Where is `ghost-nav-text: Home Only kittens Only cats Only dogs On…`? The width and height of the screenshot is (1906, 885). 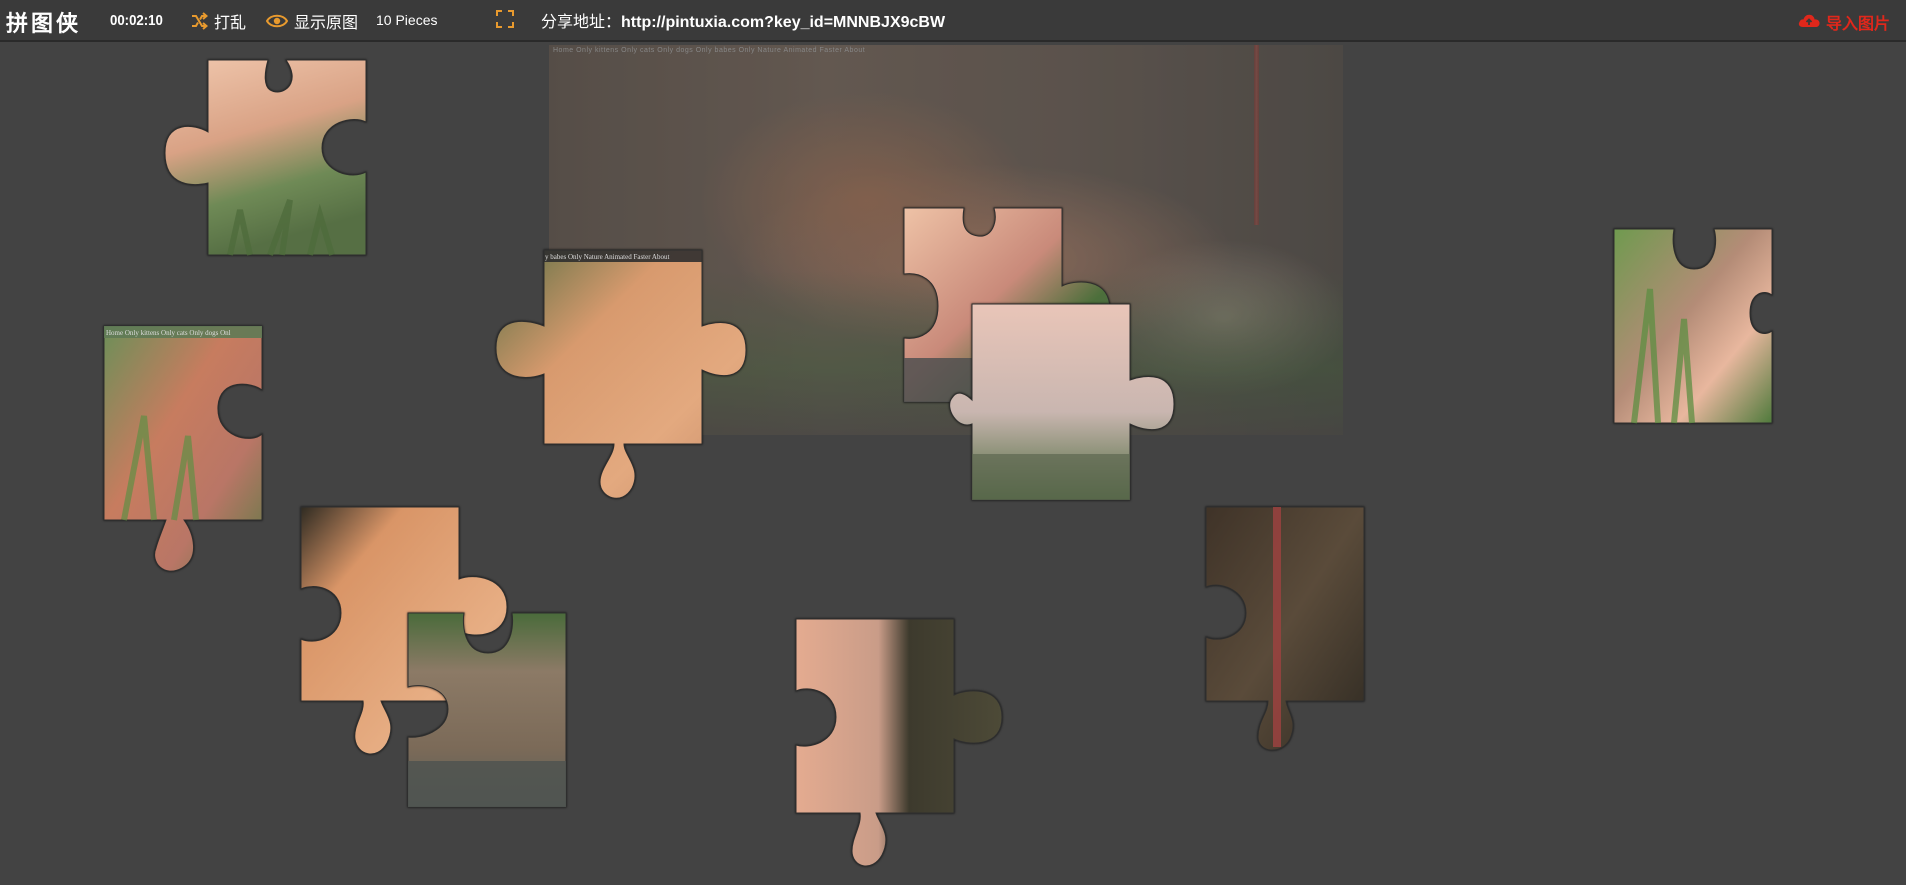 ghost-nav-text: Home Only kittens Only cats Only dogs On… is located at coordinates (709, 50).